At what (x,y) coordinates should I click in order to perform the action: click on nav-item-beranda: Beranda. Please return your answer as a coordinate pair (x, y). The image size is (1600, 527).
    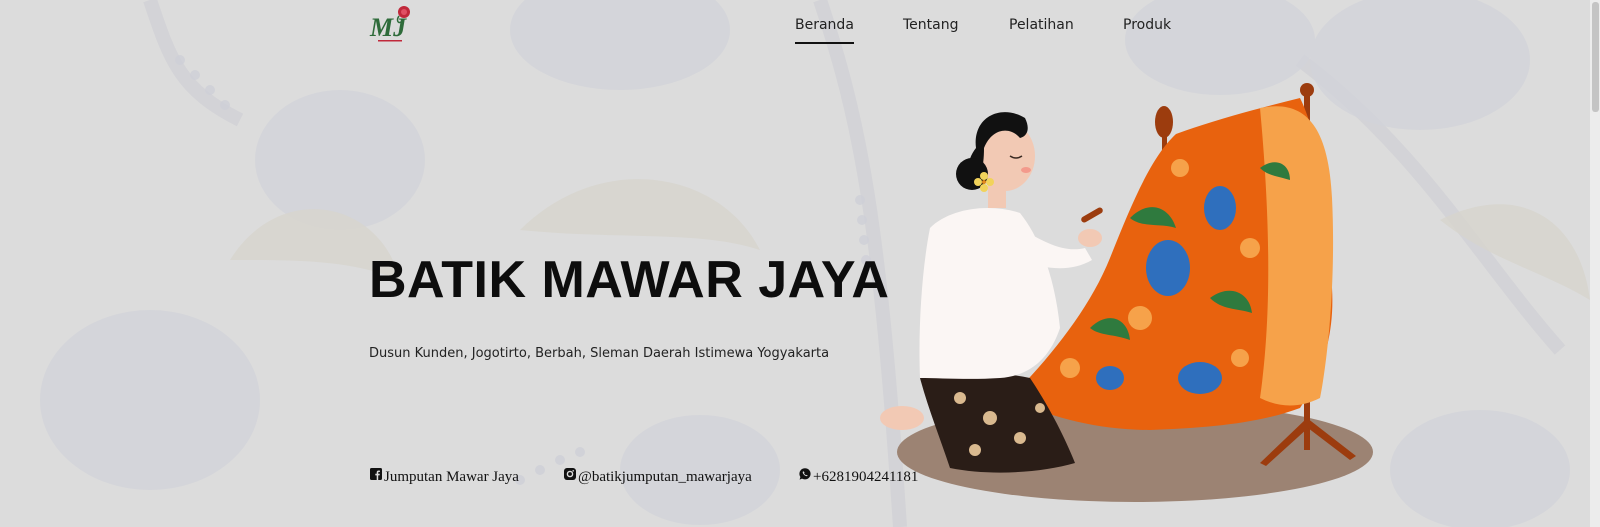
    Looking at the image, I should click on (824, 30).